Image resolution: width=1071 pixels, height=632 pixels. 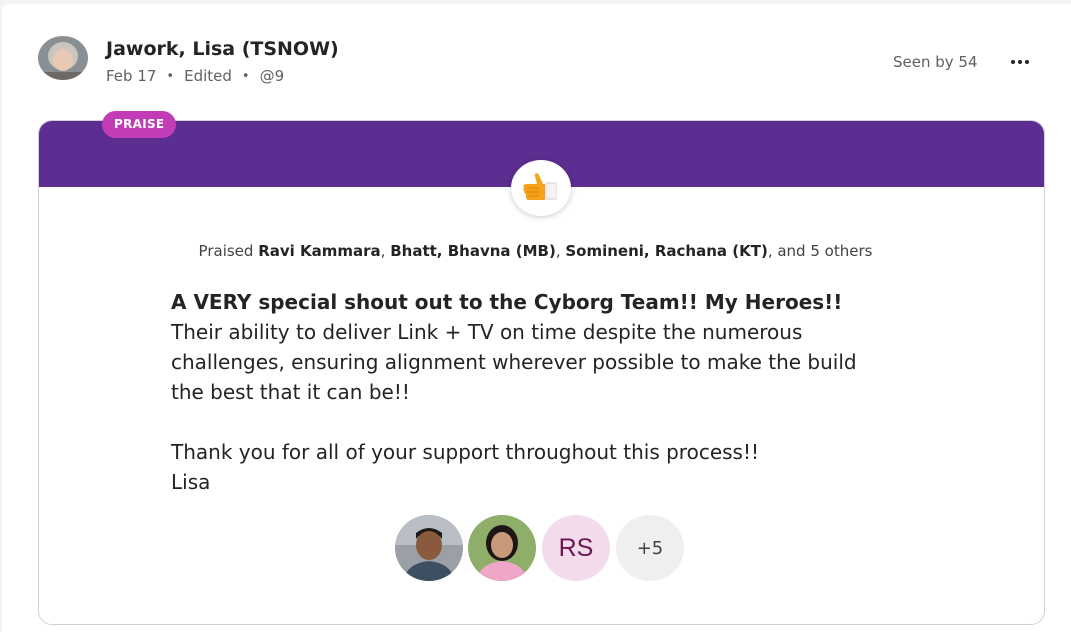 What do you see at coordinates (576, 548) in the screenshot?
I see `recipient-initials-avatar: RS` at bounding box center [576, 548].